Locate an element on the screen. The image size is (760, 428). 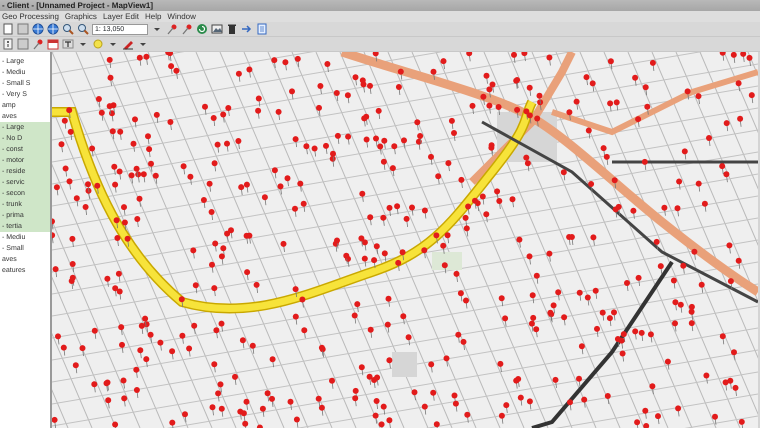
info-icon is located at coordinates (8, 44).